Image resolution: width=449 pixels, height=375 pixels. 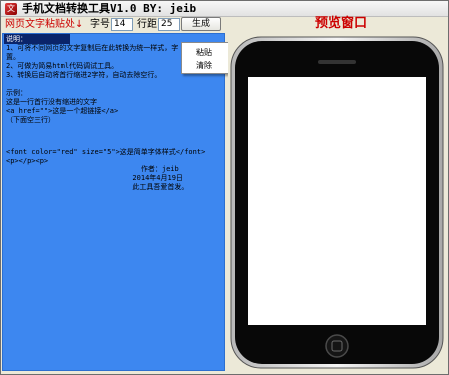 What do you see at coordinates (84, 75) in the screenshot?
I see `editor-line: 3、转换后自动将首行缩进2字符，自动去除空行。` at bounding box center [84, 75].